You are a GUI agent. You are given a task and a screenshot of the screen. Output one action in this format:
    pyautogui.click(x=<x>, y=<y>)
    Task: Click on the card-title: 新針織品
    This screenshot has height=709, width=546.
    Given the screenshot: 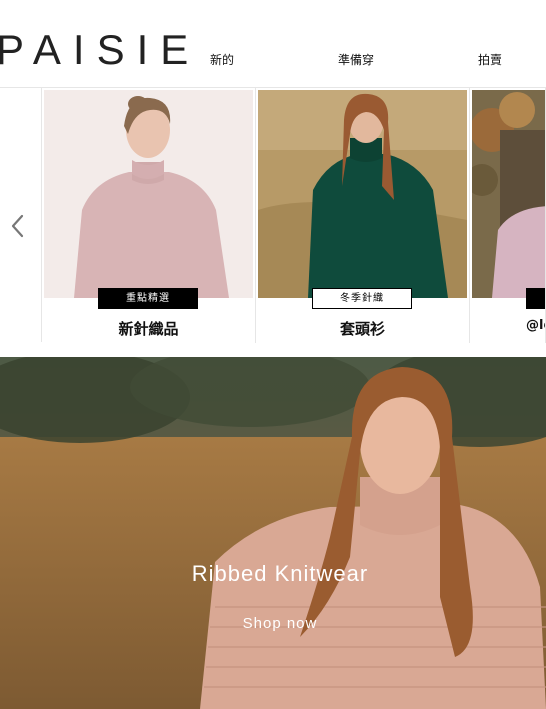 What is the action you would take?
    pyautogui.click(x=148, y=328)
    